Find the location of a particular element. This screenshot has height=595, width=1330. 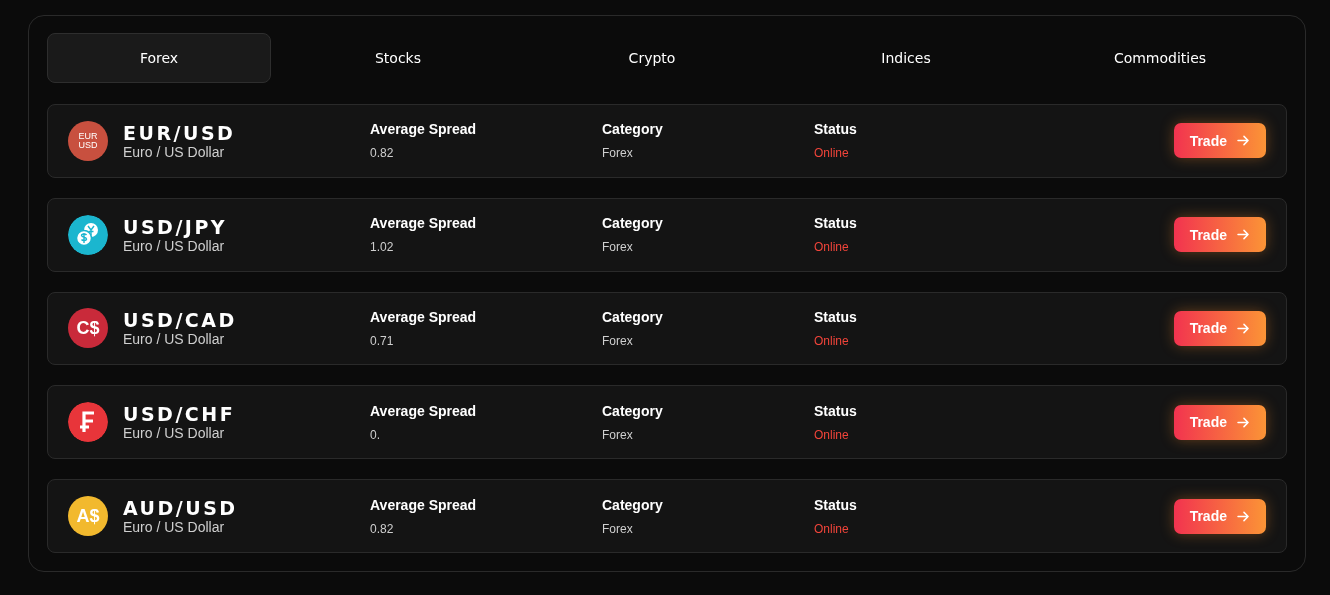

currency-icon: A$ is located at coordinates (88, 516).